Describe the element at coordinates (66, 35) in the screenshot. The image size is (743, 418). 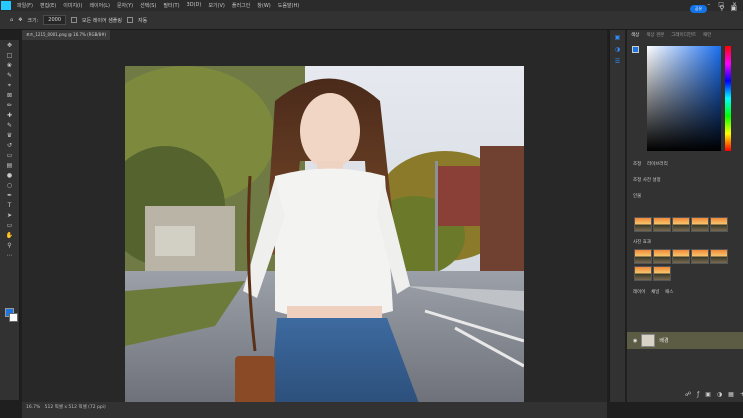
I see `document-tab: 포즈_1215_0001.png @ 16.7% (RGB/8#)` at that location.